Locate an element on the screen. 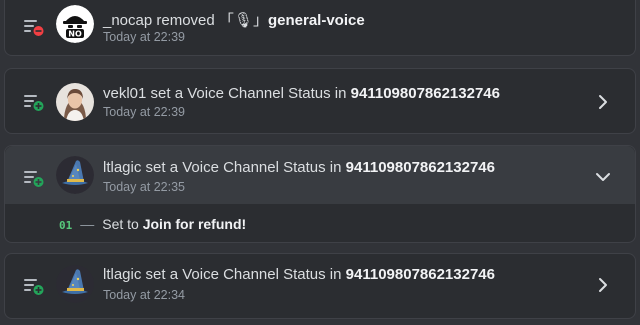 The image size is (640, 325). action-text: removed is located at coordinates (185, 20).